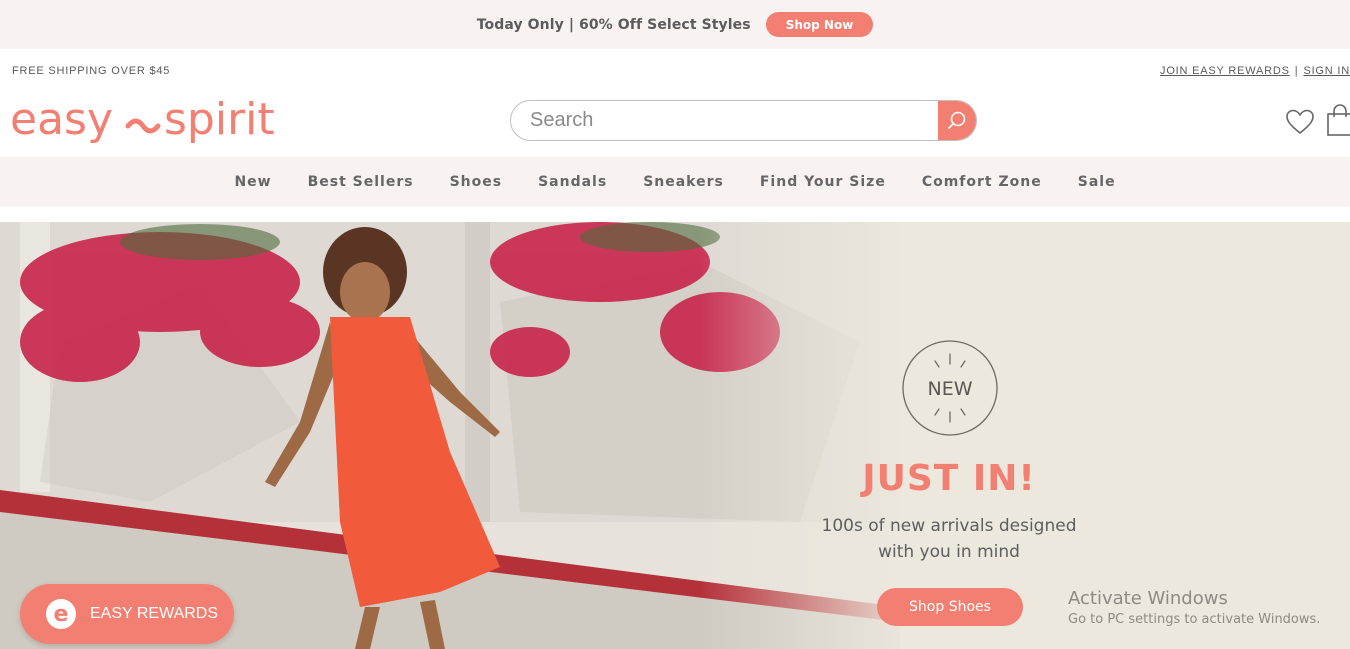 Image resolution: width=1350 pixels, height=649 pixels. I want to click on search-input, so click(724, 120).